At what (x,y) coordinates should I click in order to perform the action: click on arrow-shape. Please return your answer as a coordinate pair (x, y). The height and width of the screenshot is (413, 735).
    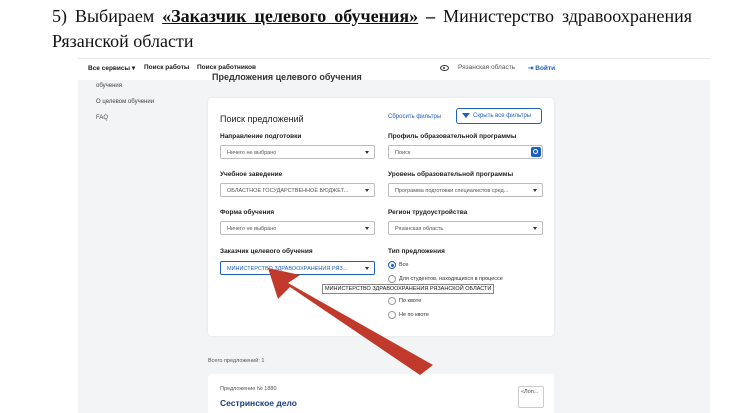
    Looking at the image, I should click on (350, 321).